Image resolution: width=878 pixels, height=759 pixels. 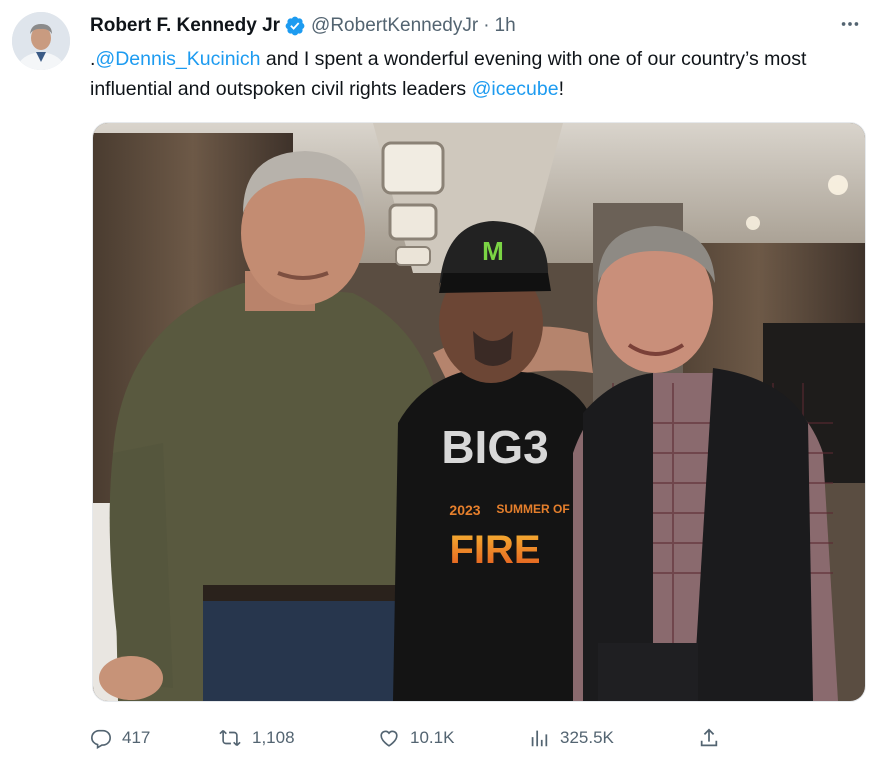 I want to click on views-count: 325.5K, so click(x=587, y=737).